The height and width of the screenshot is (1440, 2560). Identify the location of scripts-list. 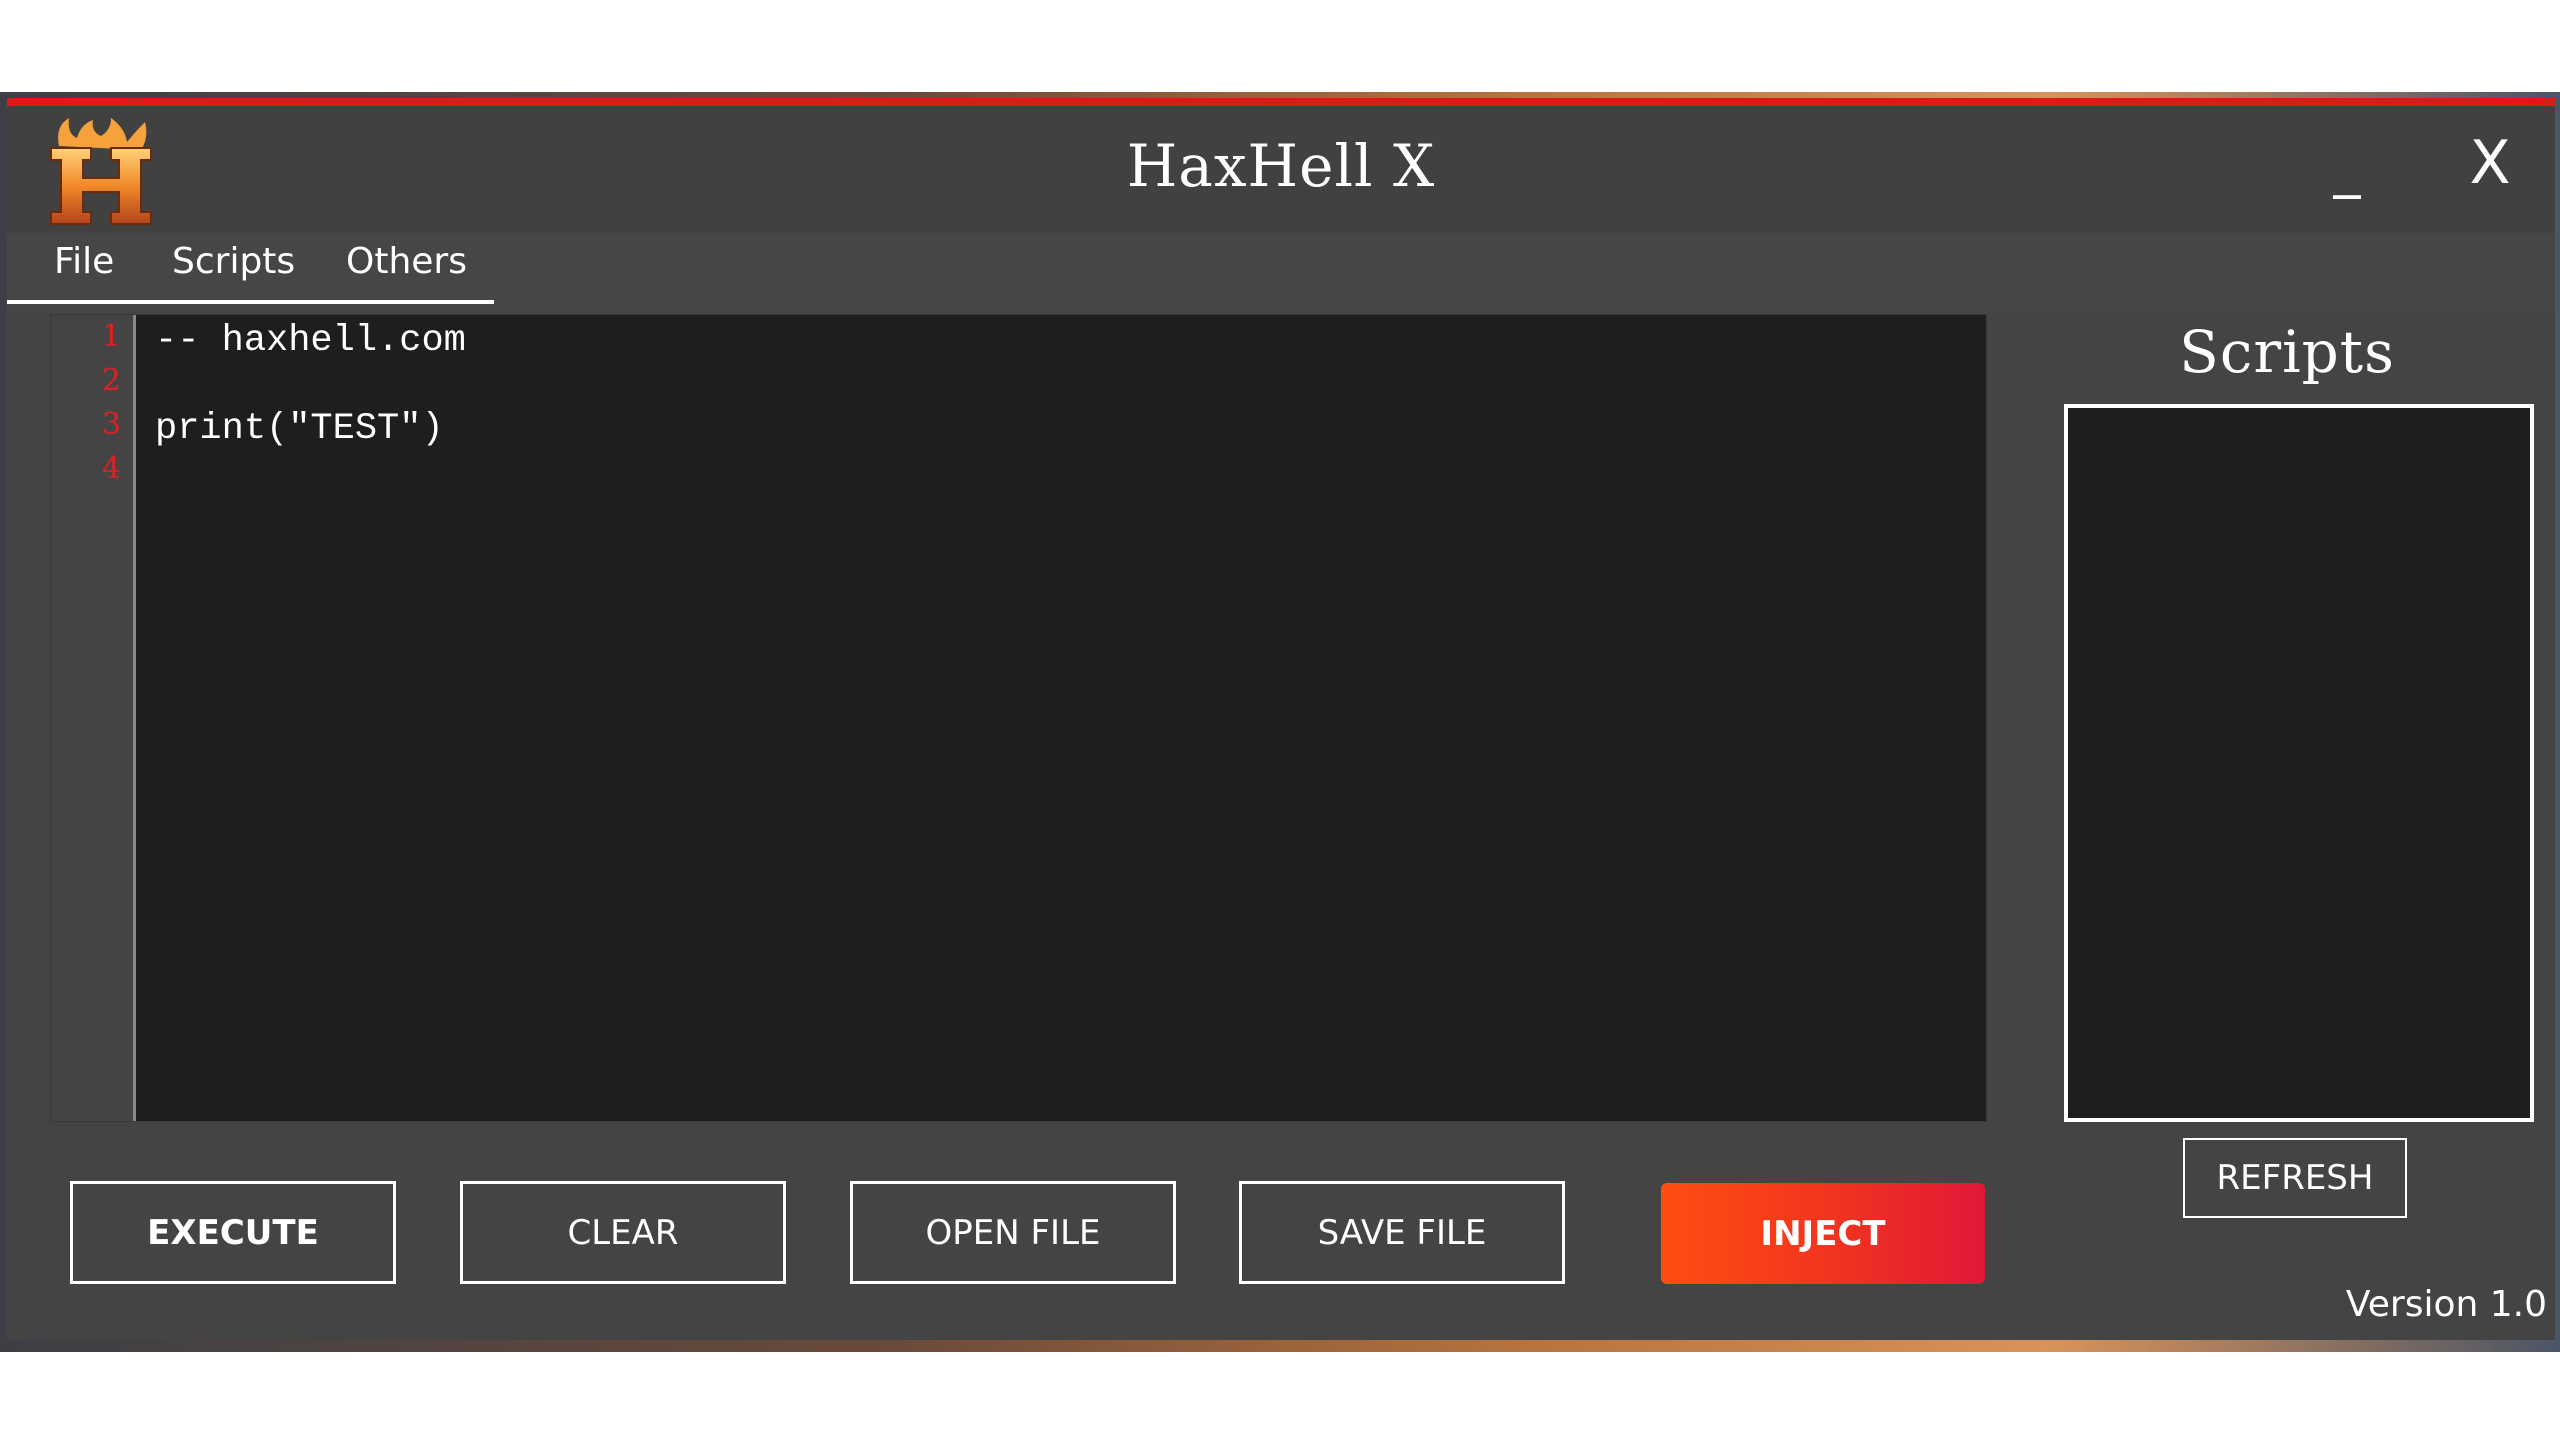
(2299, 763).